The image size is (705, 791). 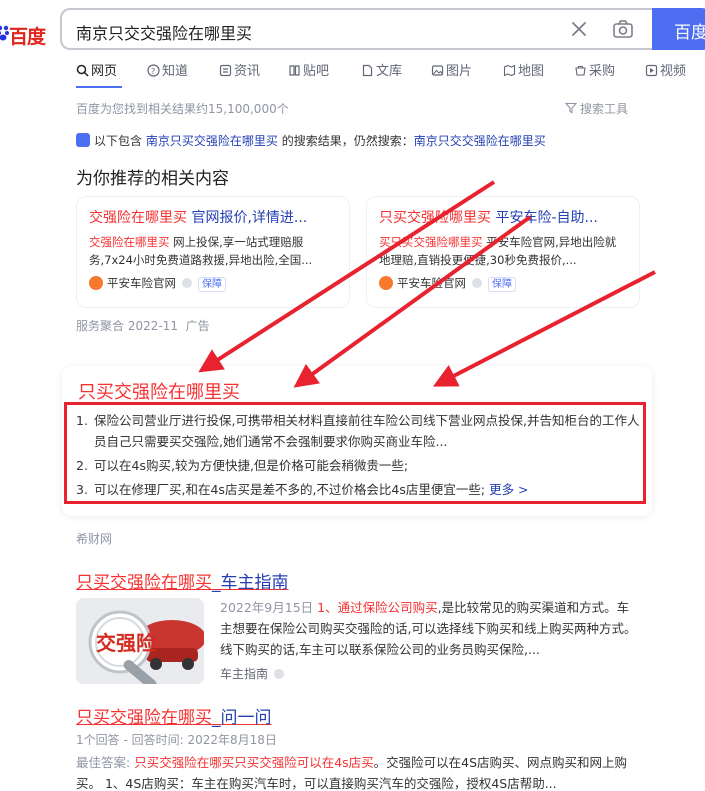 I want to click on hint-prefix: 以下包含, so click(x=118, y=141).